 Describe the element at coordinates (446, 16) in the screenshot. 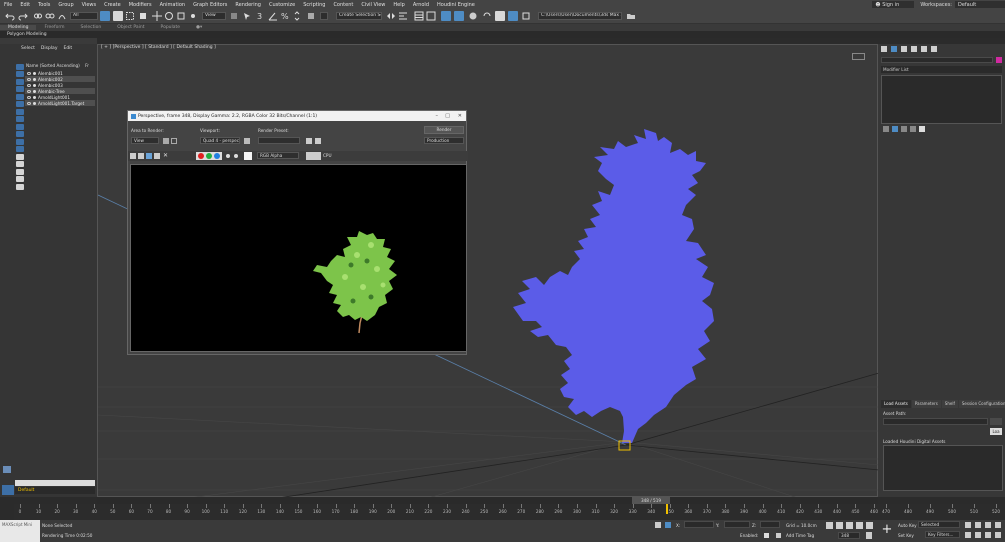

I see `curve-editor-icon` at that location.